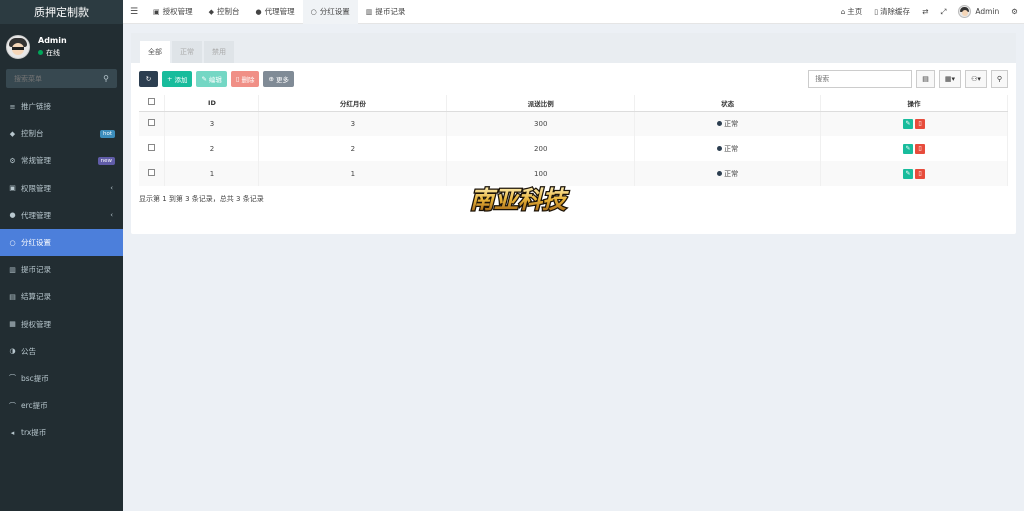  Describe the element at coordinates (271, 79) in the screenshot. I see `more-icon: ⊕` at that location.